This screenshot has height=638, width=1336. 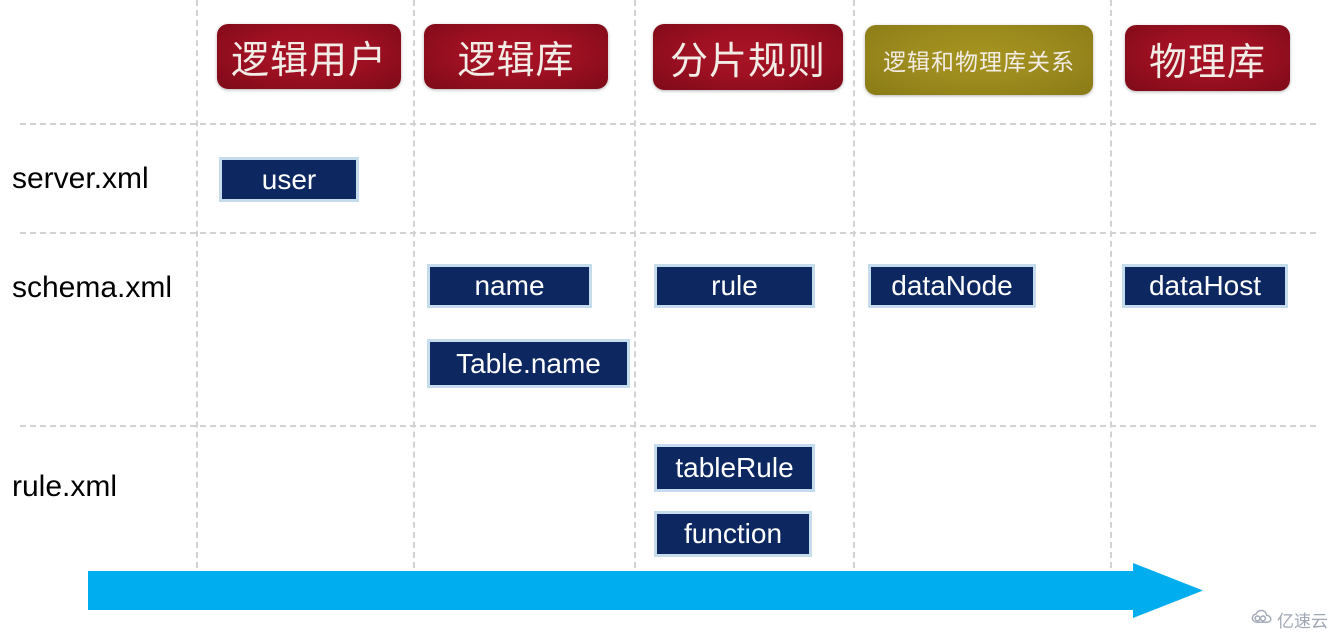 I want to click on field-box-datahost: dataHost, so click(x=1205, y=286).